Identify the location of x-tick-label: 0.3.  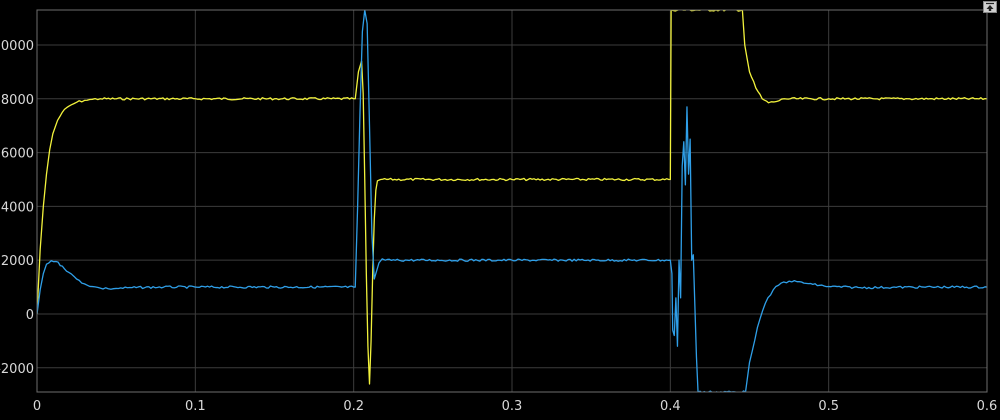
(512, 406).